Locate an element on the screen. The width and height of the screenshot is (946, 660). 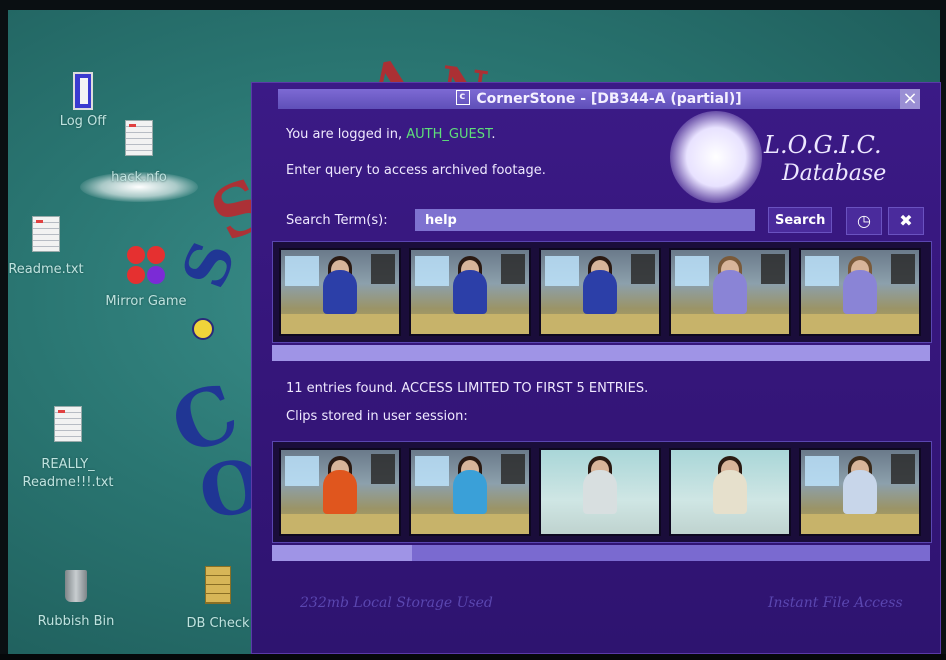
readme-label: Readme.txt is located at coordinates (46, 269).